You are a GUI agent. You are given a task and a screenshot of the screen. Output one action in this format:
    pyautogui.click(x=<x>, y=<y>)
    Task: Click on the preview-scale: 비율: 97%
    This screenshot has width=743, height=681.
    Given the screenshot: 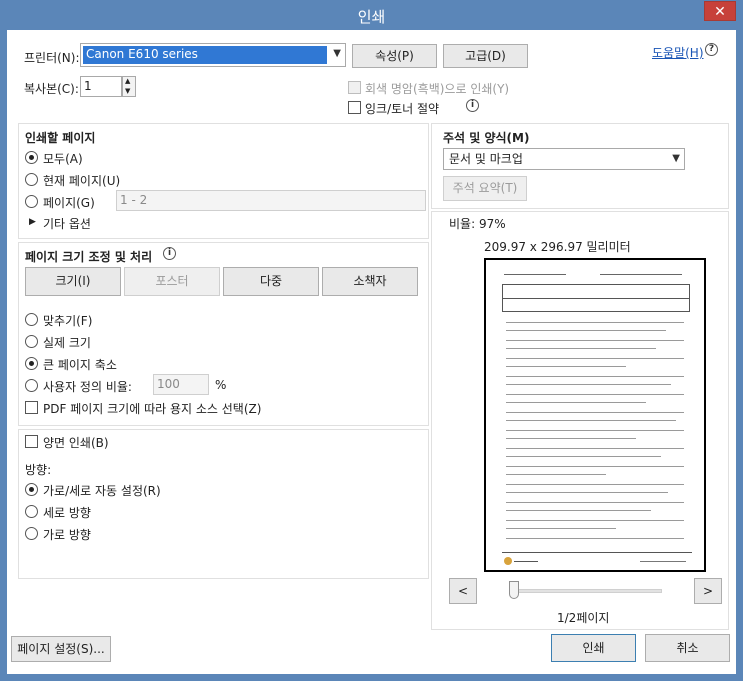 What is the action you would take?
    pyautogui.click(x=477, y=224)
    